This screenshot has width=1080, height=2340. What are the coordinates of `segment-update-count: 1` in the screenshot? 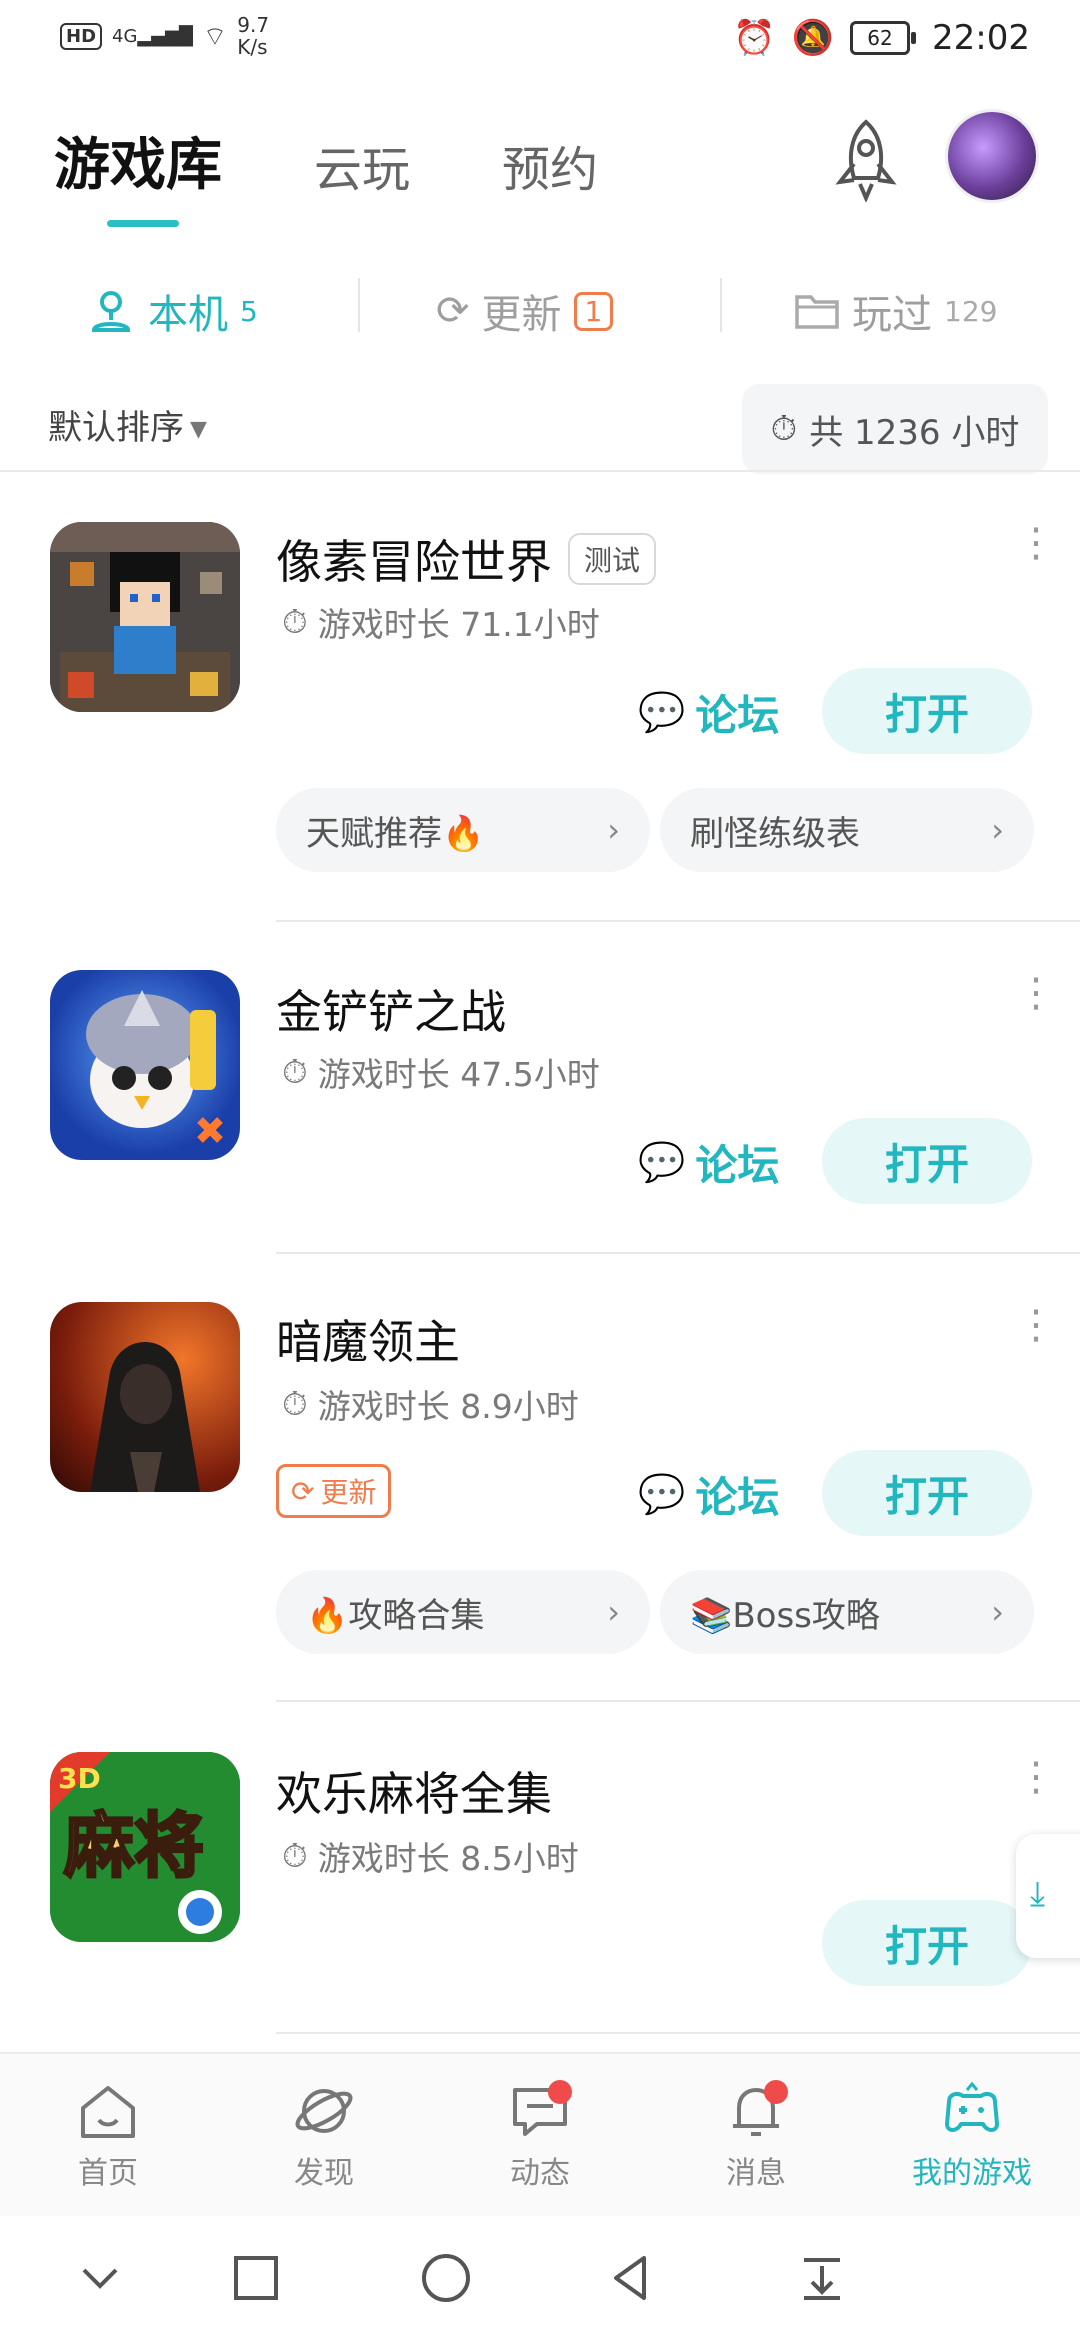 It's located at (593, 311).